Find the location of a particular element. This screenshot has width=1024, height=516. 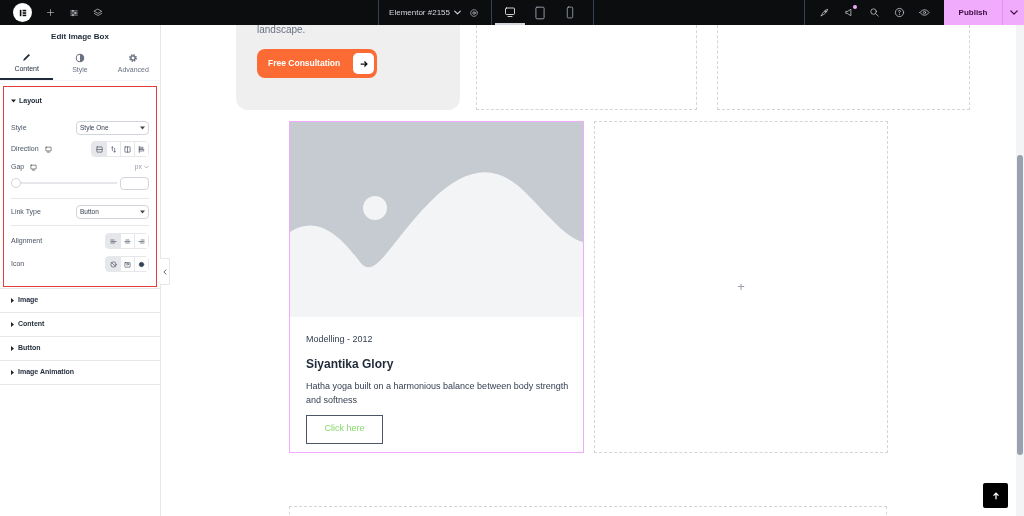

panel-title: Edit Image Box is located at coordinates (80, 36).